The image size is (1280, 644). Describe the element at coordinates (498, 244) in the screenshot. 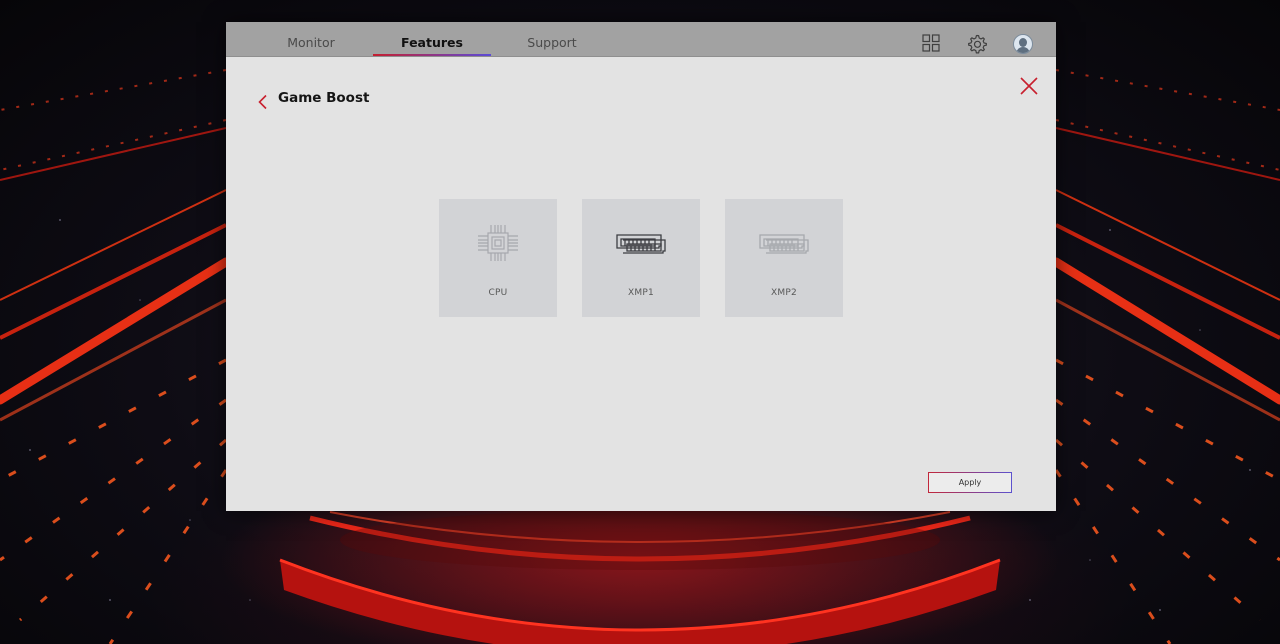

I see `cpu-icon` at that location.